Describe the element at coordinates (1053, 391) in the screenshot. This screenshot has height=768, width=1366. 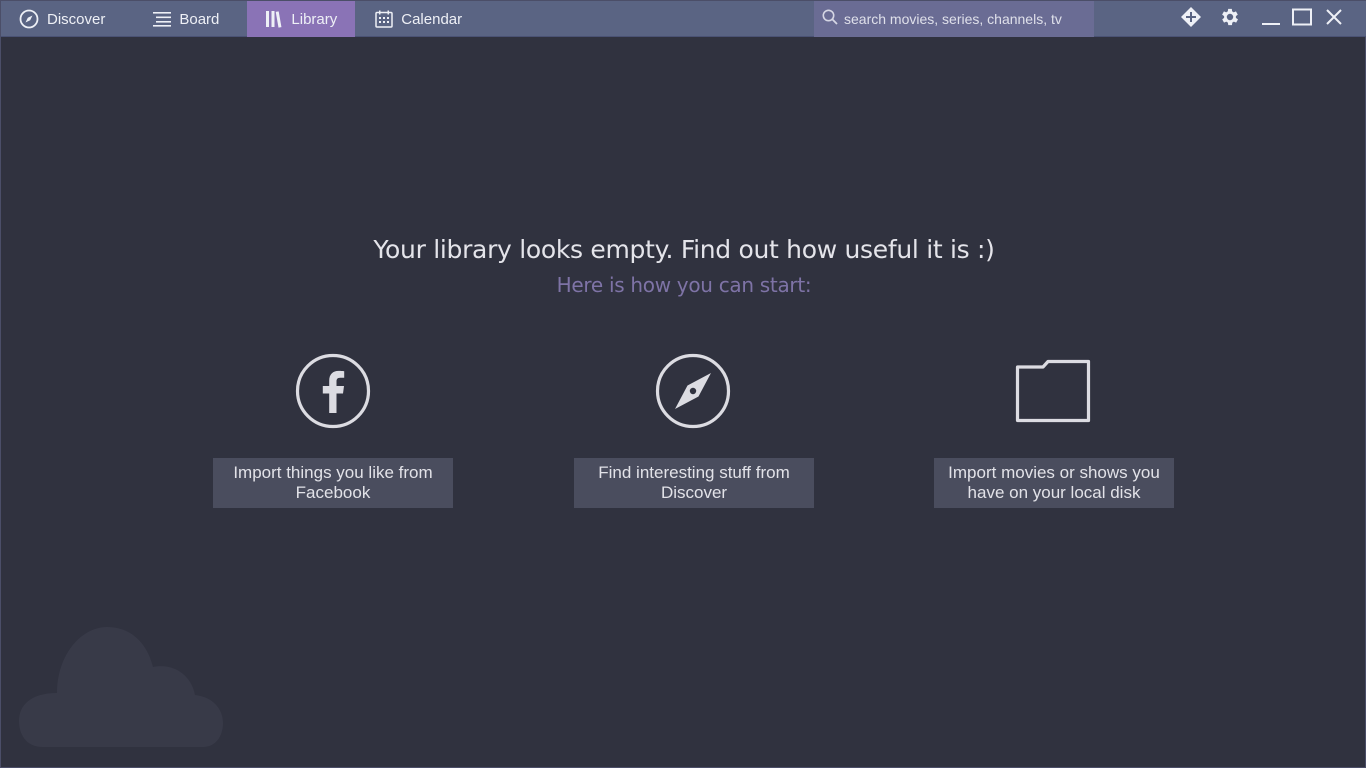
I see `folder-icon` at that location.